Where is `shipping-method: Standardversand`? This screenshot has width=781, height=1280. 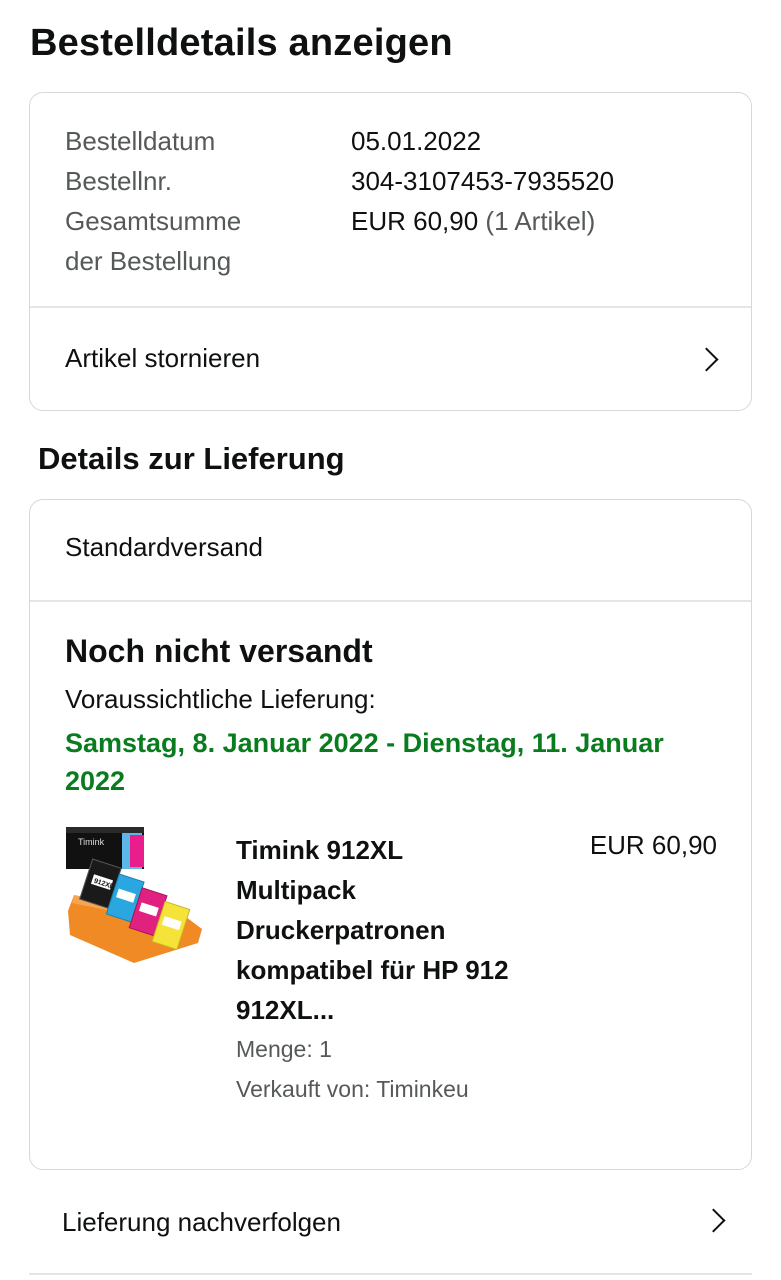
shipping-method: Standardversand is located at coordinates (164, 547).